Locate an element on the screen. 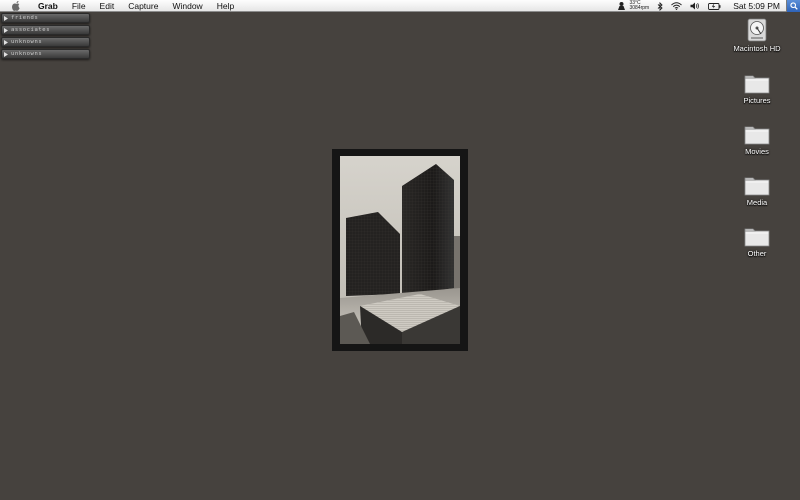  hard-disk-icon is located at coordinates (757, 30).